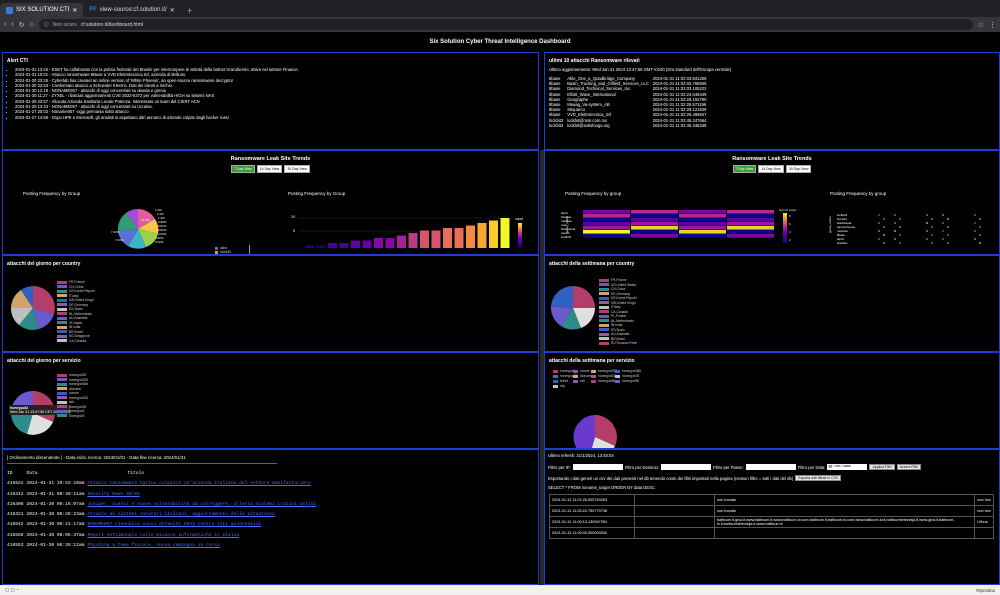 This screenshot has width=1000, height=595. I want to click on legend-item: rdp, so click(559, 386).